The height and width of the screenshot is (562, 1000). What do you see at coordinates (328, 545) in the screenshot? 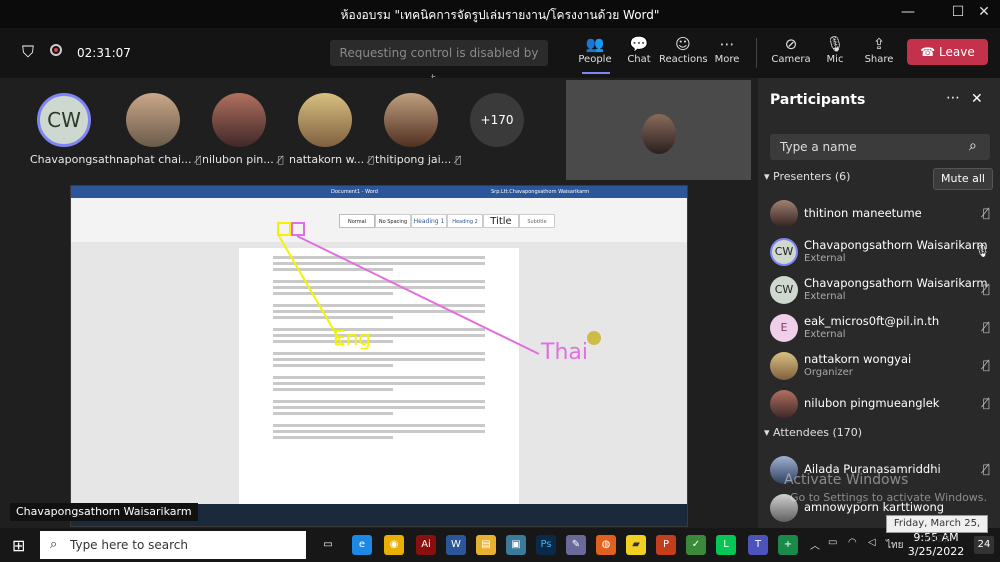
I see `task-view-icon: ▭` at bounding box center [328, 545].